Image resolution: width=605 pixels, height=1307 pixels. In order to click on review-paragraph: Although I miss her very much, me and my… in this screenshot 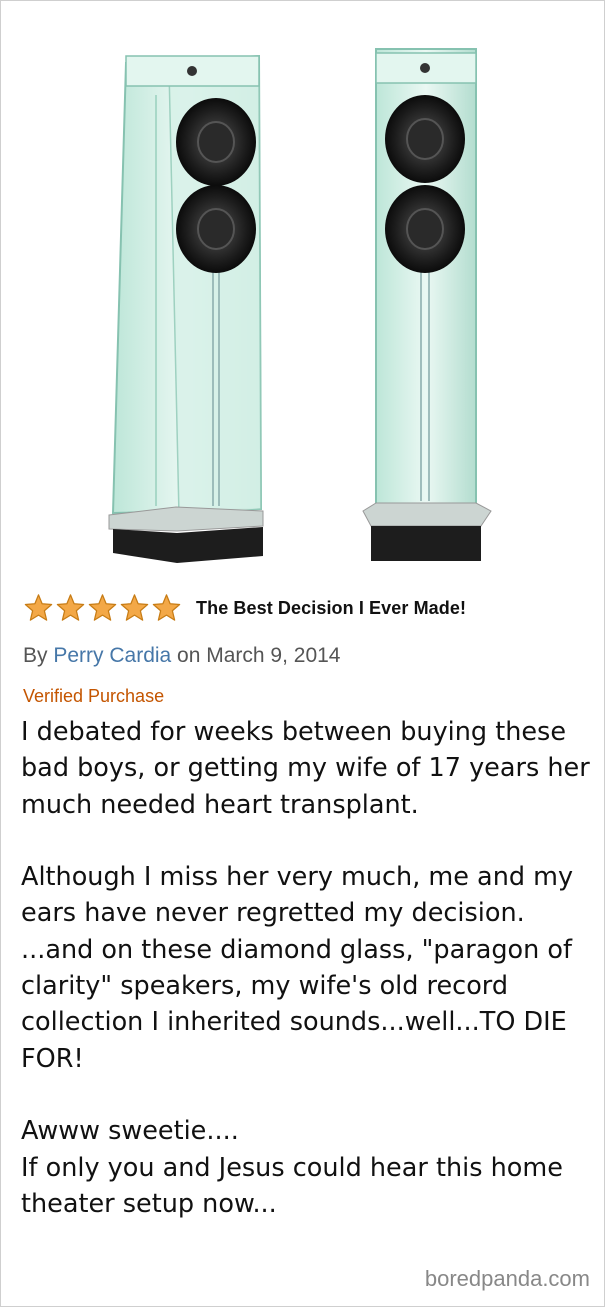, I will do `click(301, 895)`.